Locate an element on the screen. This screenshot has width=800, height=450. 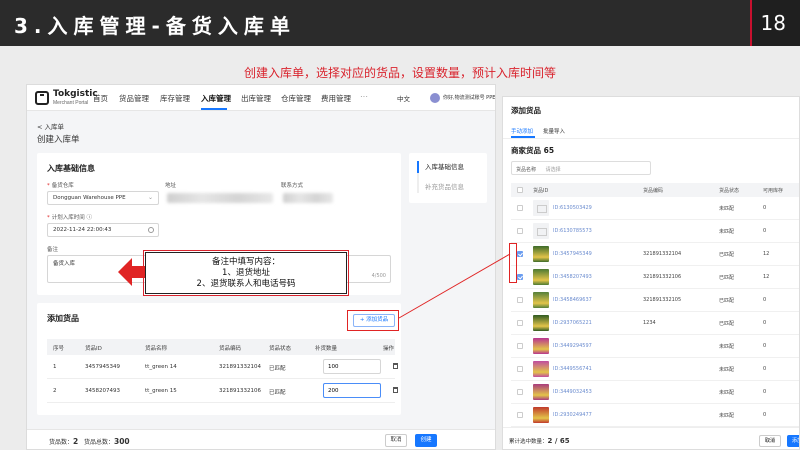
qty-input: 200 is located at coordinates (352, 390).